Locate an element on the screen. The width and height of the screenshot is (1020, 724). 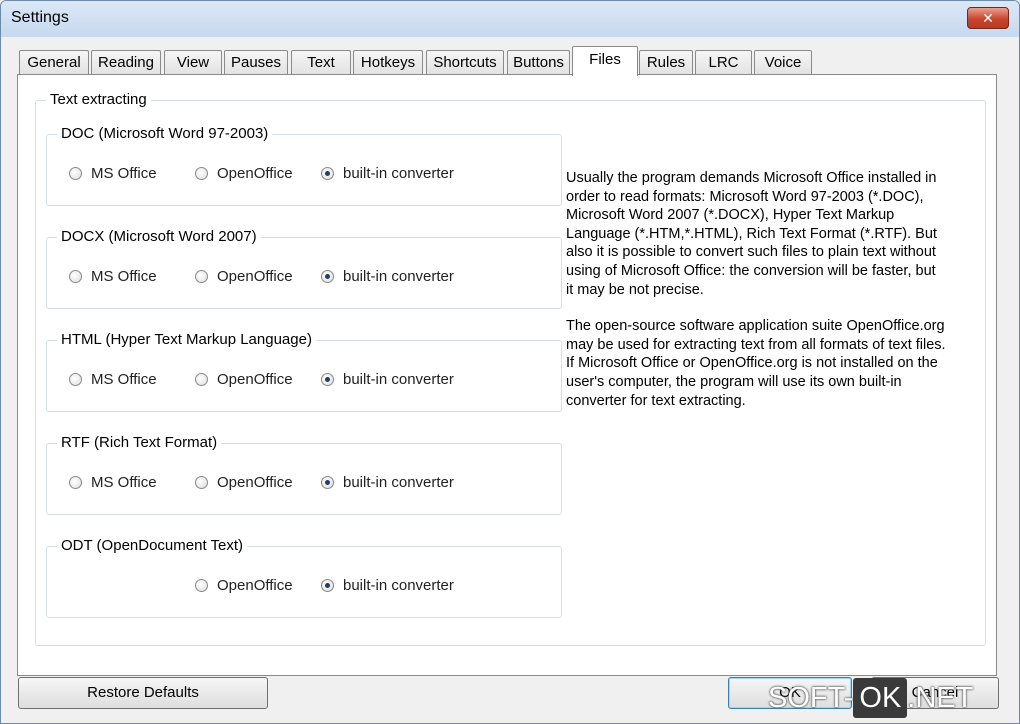
tab-label: Text is located at coordinates (321, 62).